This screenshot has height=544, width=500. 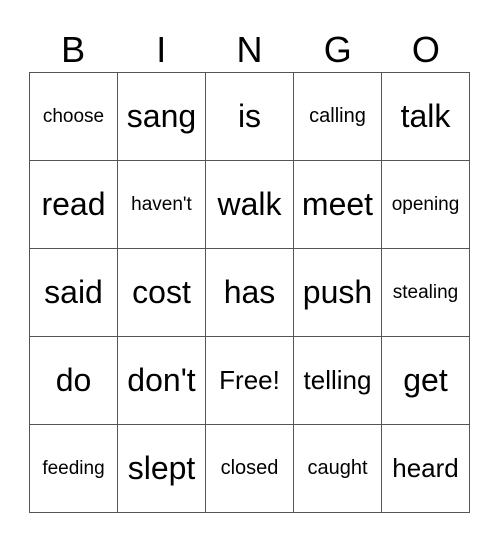 I want to click on bingo-cell: stealing, so click(x=425, y=292).